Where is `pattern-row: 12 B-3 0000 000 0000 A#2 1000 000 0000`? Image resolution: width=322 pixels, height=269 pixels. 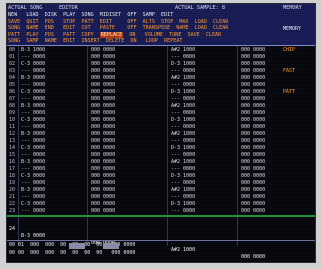
pattern-row: 12 B-3 0000 000 0000 A#2 1000 000 0000 is located at coordinates (161, 134).